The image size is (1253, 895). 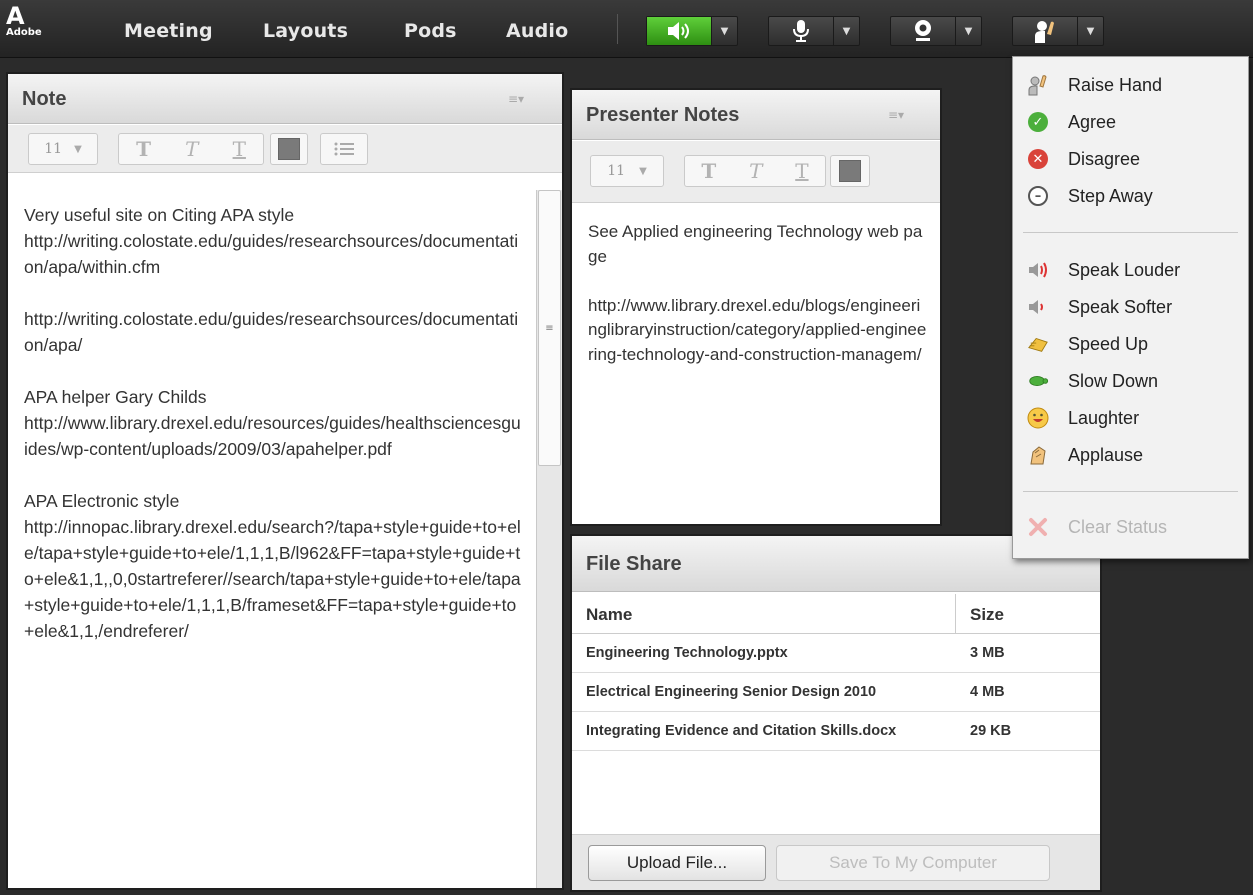 I want to click on agree-icon: ✓, so click(x=1038, y=122).